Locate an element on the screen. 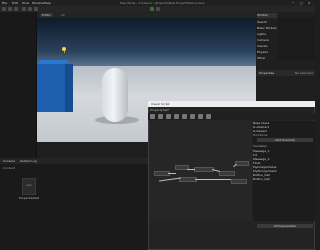 Image resolution: width=320 pixels, height=250 pixels. scene-tree-panel is located at coordinates (18, 85).